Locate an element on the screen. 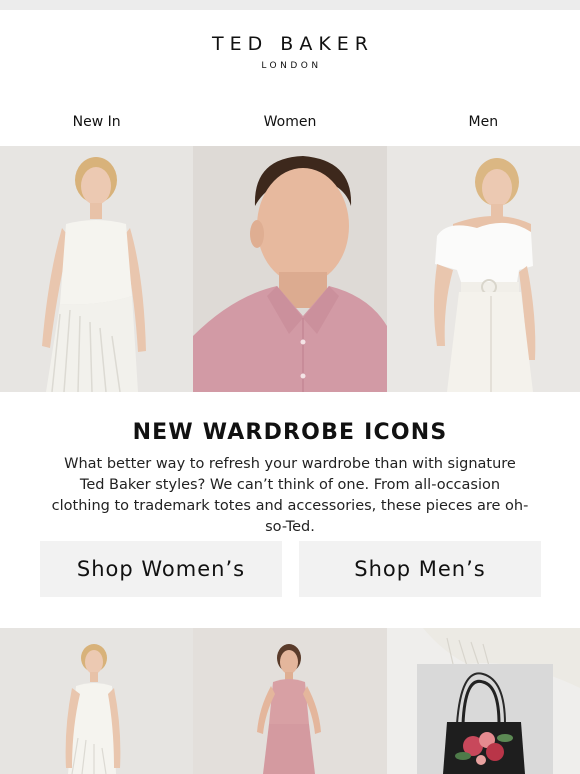  product-image-tote-bag is located at coordinates (483, 701).